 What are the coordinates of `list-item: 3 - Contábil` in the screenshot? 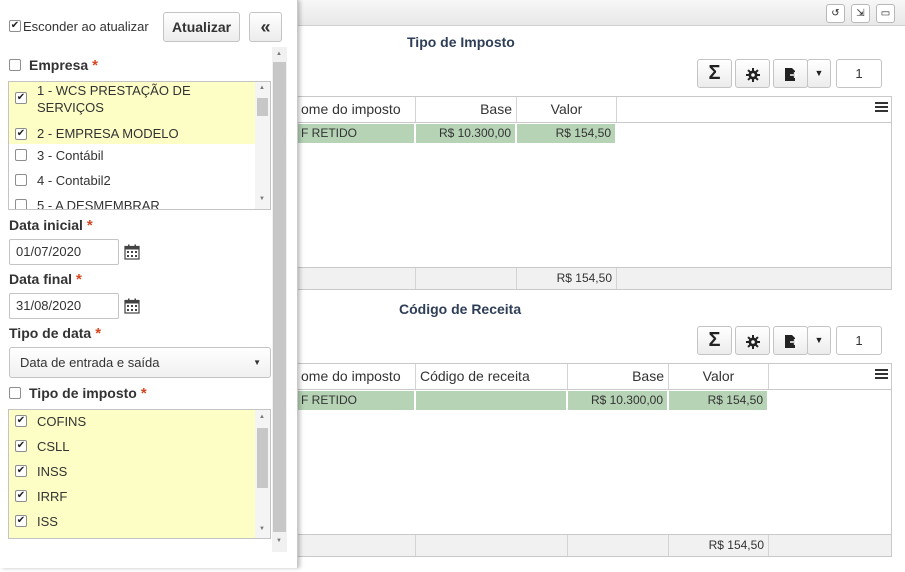 It's located at (132, 156).